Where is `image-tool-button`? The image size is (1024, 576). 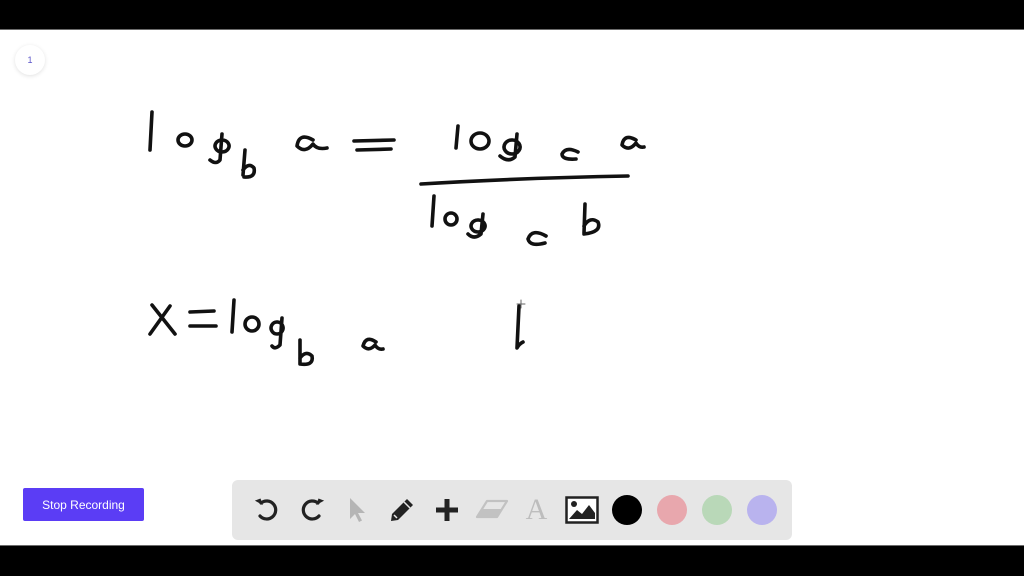 image-tool-button is located at coordinates (581, 510).